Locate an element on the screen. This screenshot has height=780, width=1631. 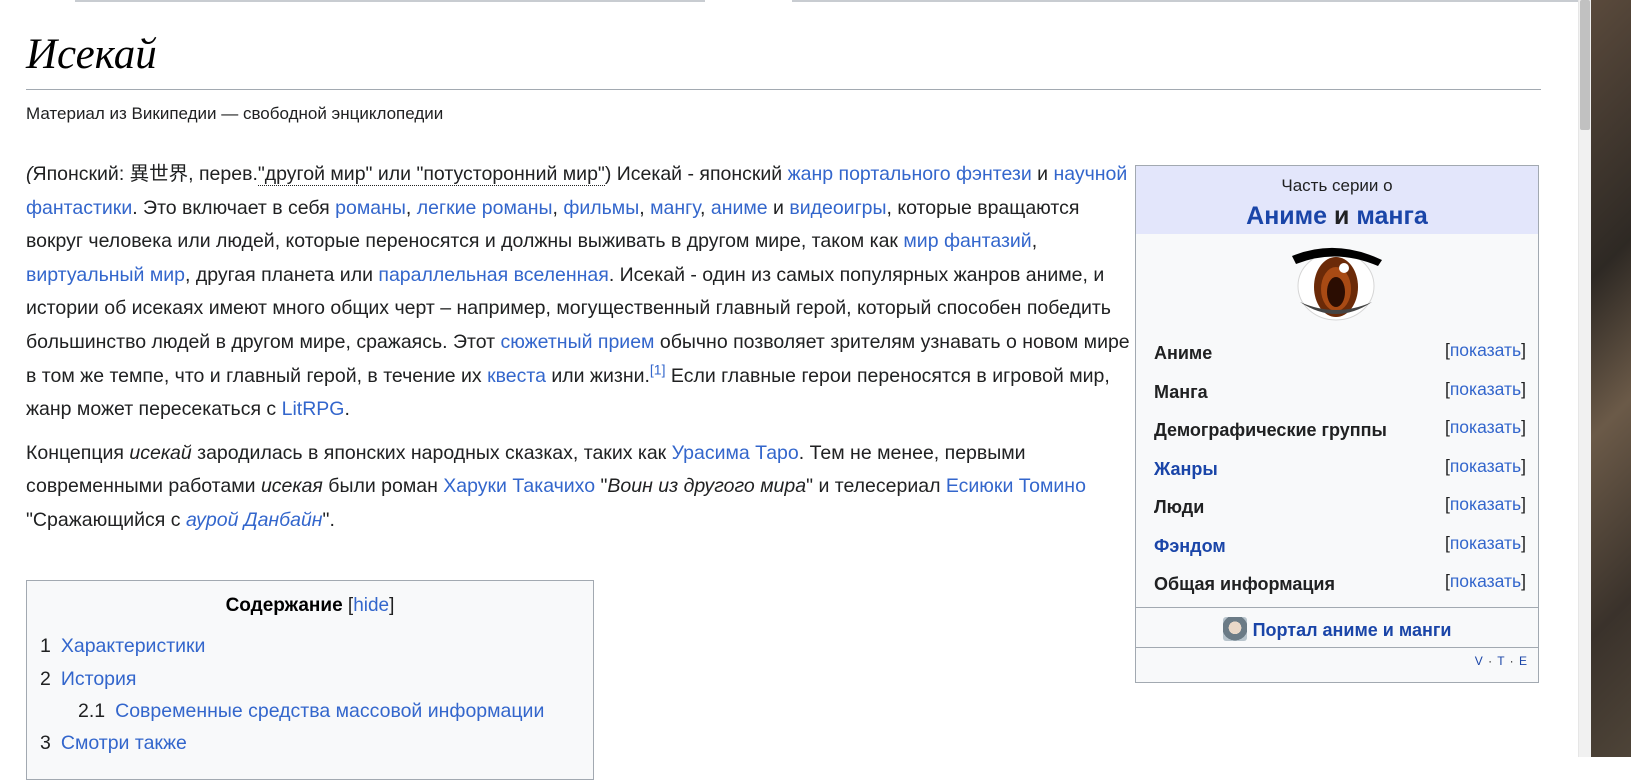
row-label: Люди is located at coordinates (1179, 507).